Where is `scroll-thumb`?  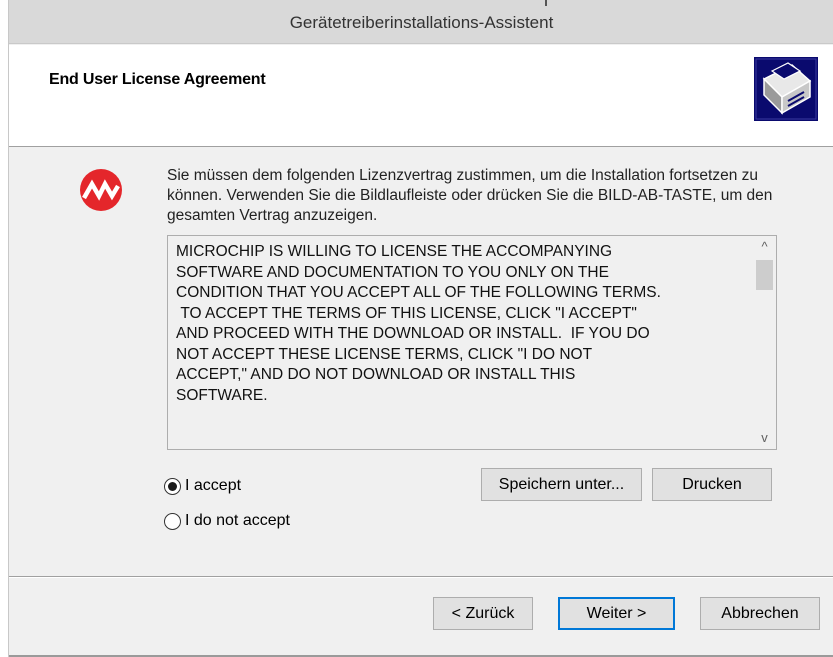 scroll-thumb is located at coordinates (764, 275).